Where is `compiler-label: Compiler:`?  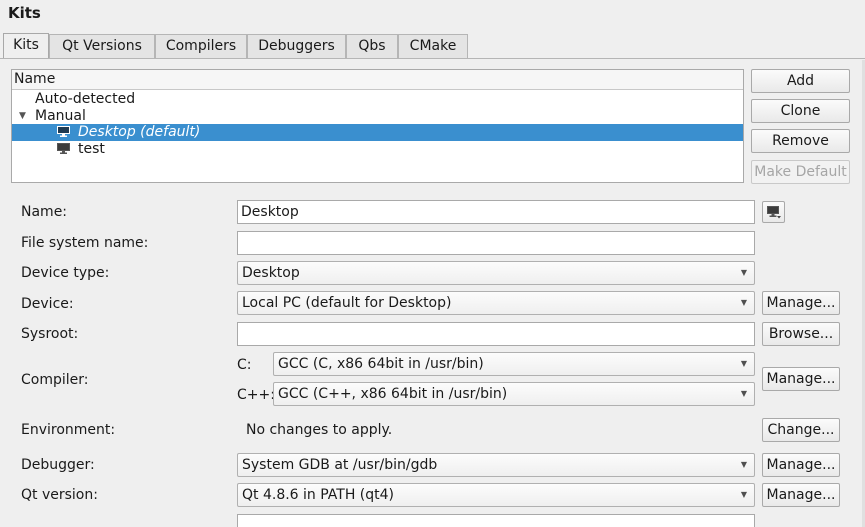 compiler-label: Compiler: is located at coordinates (55, 380).